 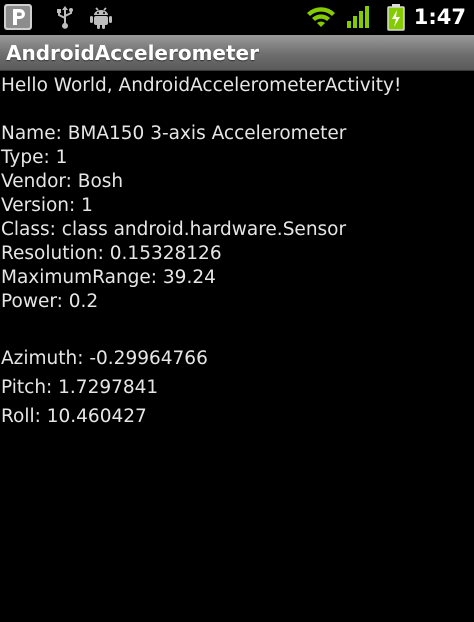 I want to click on usb-icon, so click(x=65, y=19).